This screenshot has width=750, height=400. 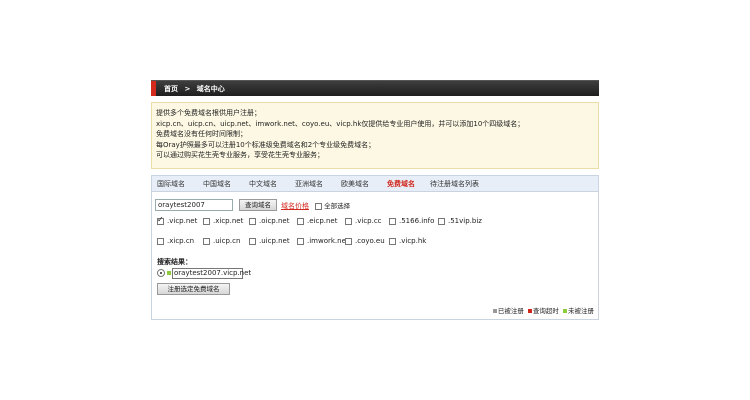 What do you see at coordinates (221, 241) in the screenshot?
I see `domain-option: .uicp.cn` at bounding box center [221, 241].